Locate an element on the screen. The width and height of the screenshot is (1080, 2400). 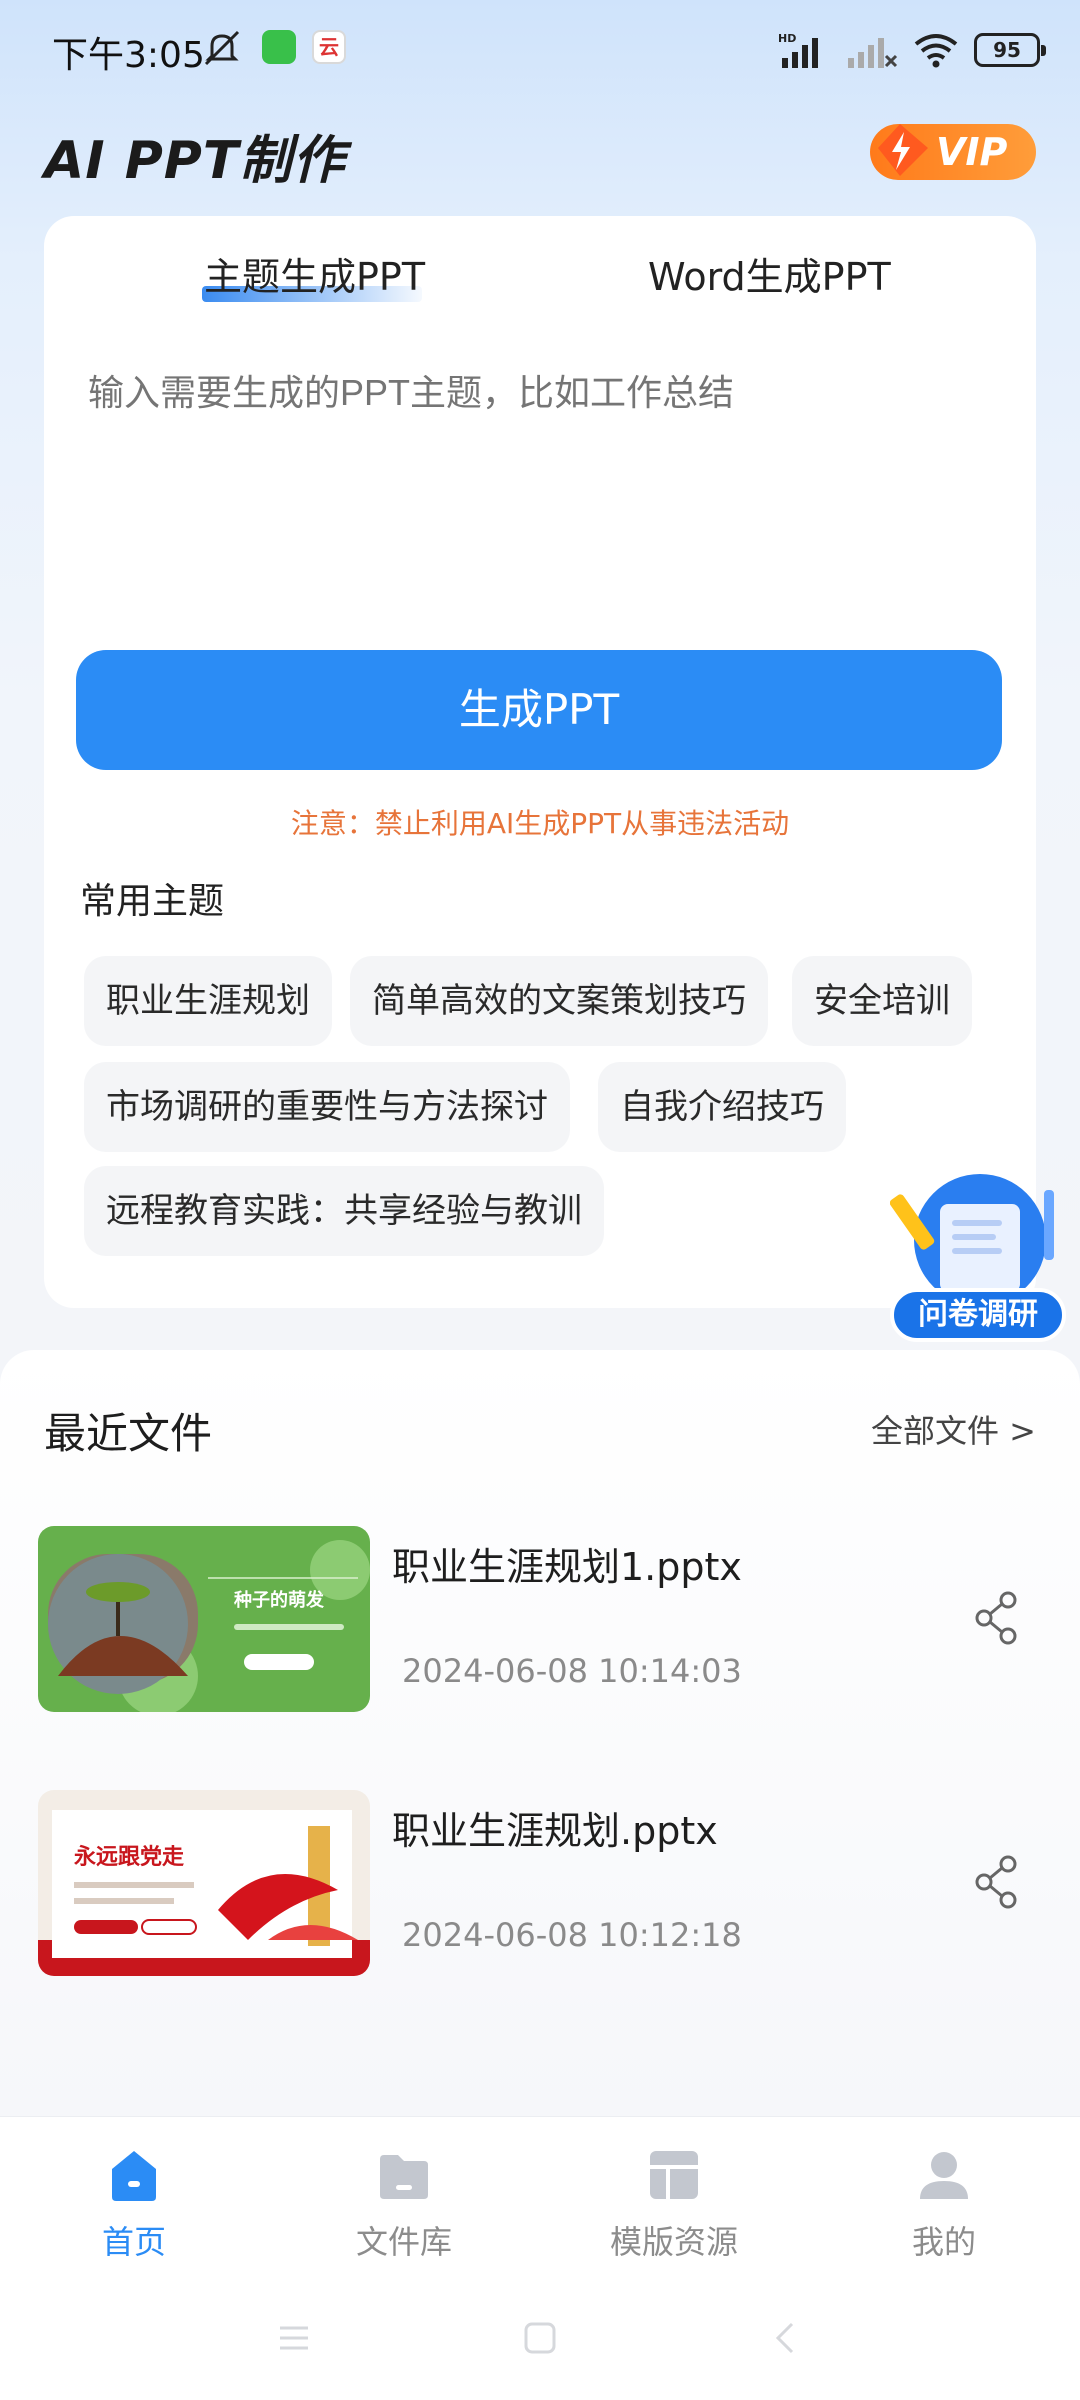
recent-files-title: 最近文件 is located at coordinates (128, 1433).